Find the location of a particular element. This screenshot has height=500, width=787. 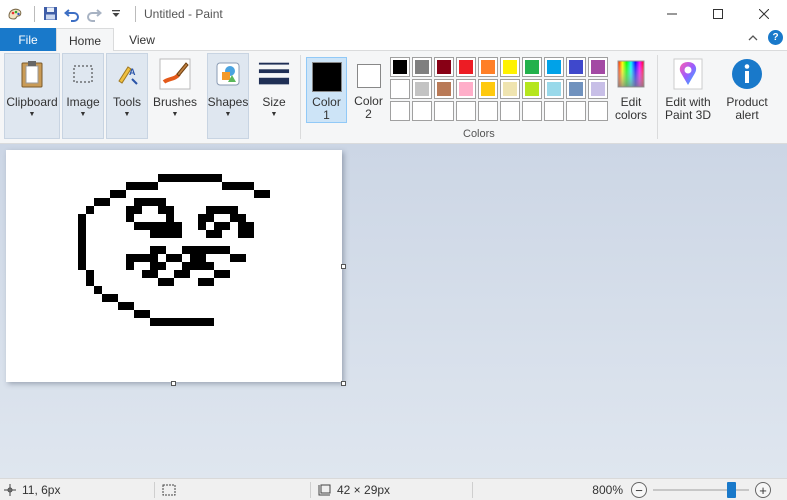

color1-button: Color 1 is located at coordinates (326, 90).